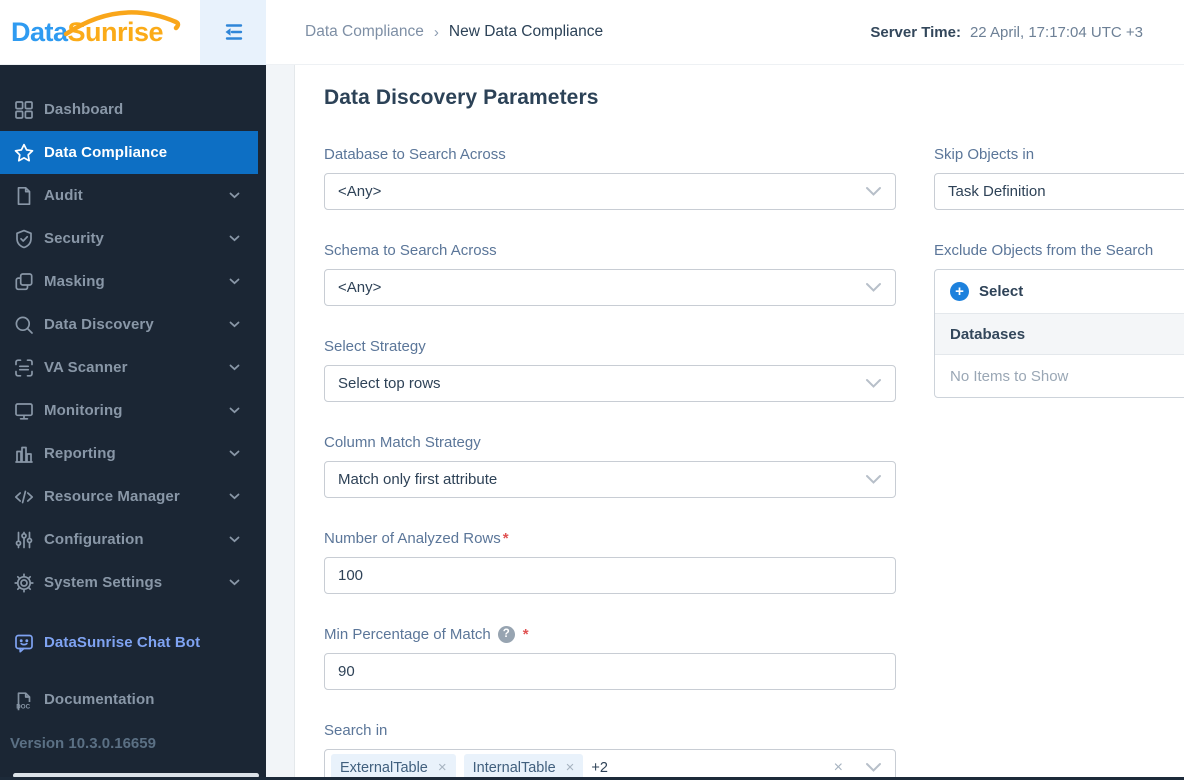 This screenshot has width=1184, height=780. I want to click on doc-file-icon: DOC, so click(24, 700).